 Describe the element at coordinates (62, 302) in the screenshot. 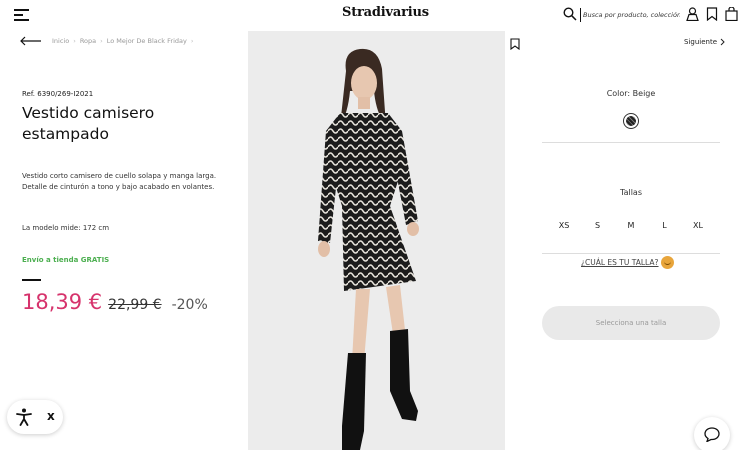

I see `current-price: 18,39 €` at that location.